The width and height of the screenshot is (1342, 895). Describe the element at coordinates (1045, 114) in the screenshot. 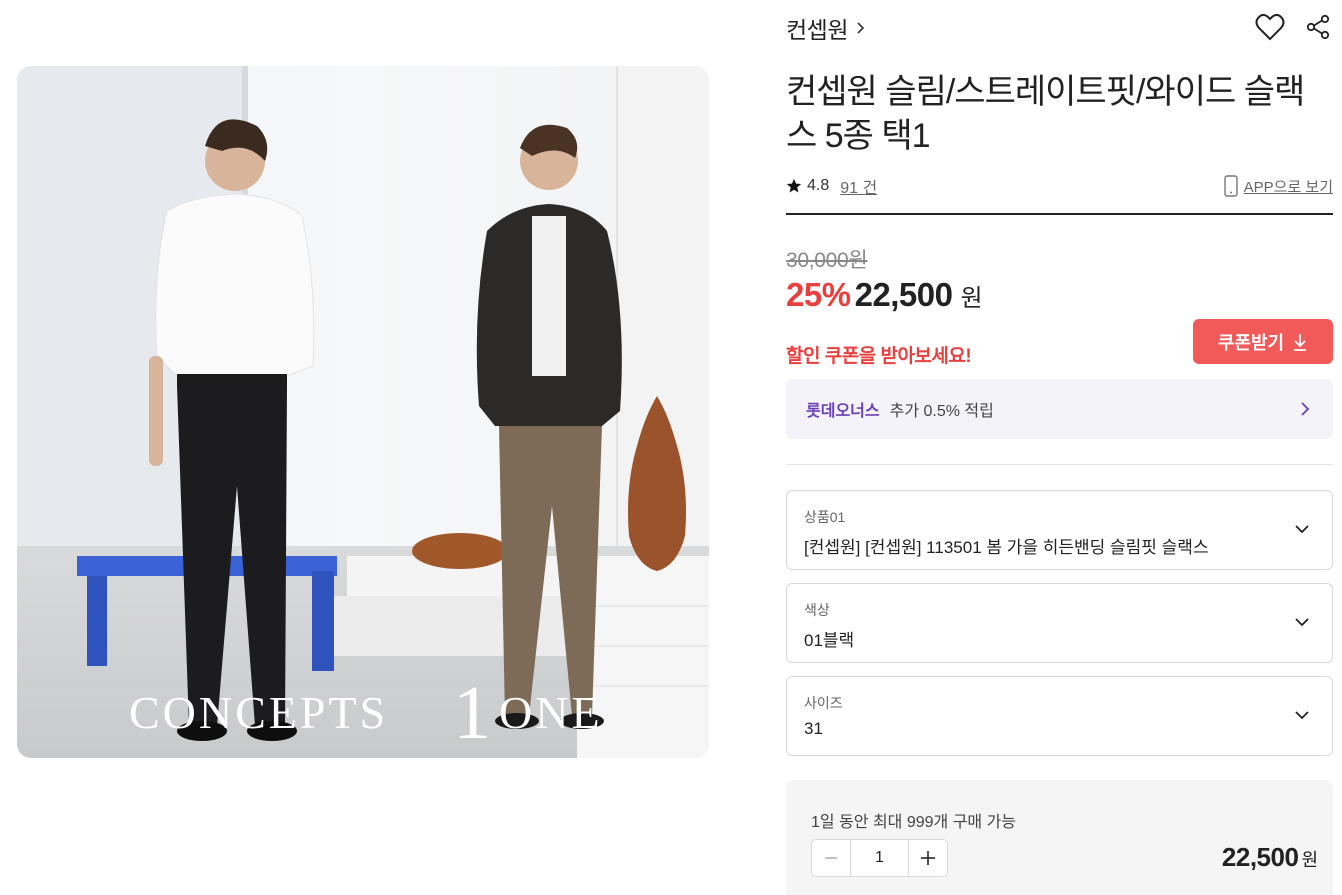

I see `product-title: 컨셉원 슬림/스트레이트핏/와이드 슬랙스 5종 택1` at that location.